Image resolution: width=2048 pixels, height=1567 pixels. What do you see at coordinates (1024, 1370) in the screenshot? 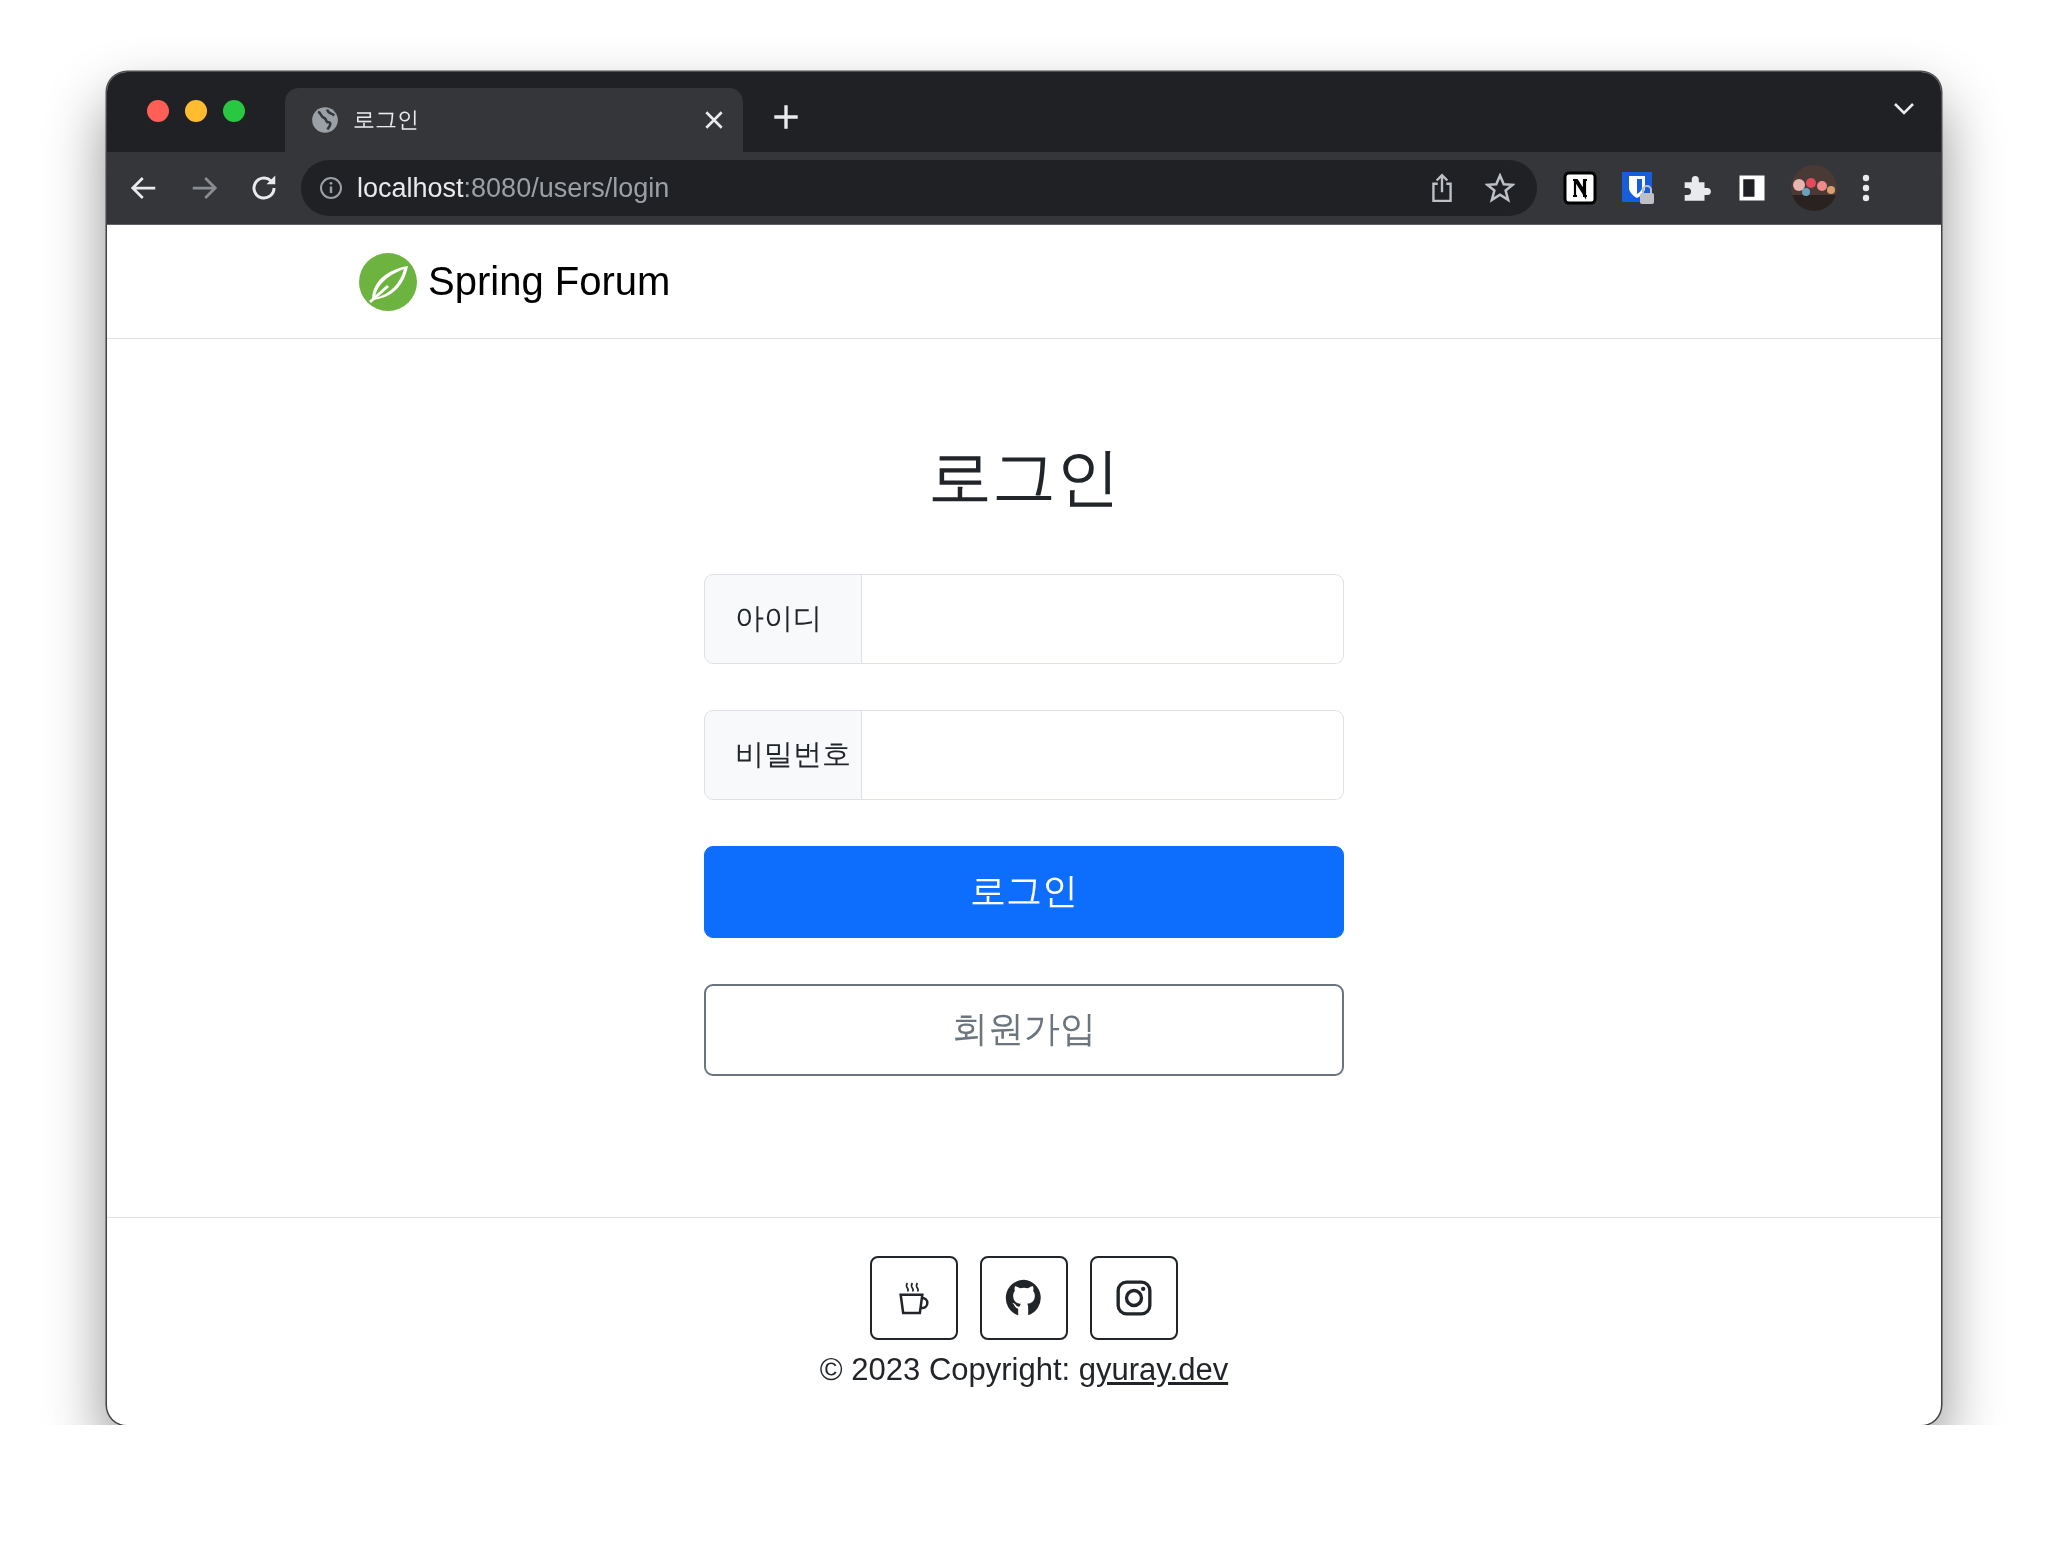
I see `copyright-text: © 2023 Copyright: gyuray.dev` at bounding box center [1024, 1370].